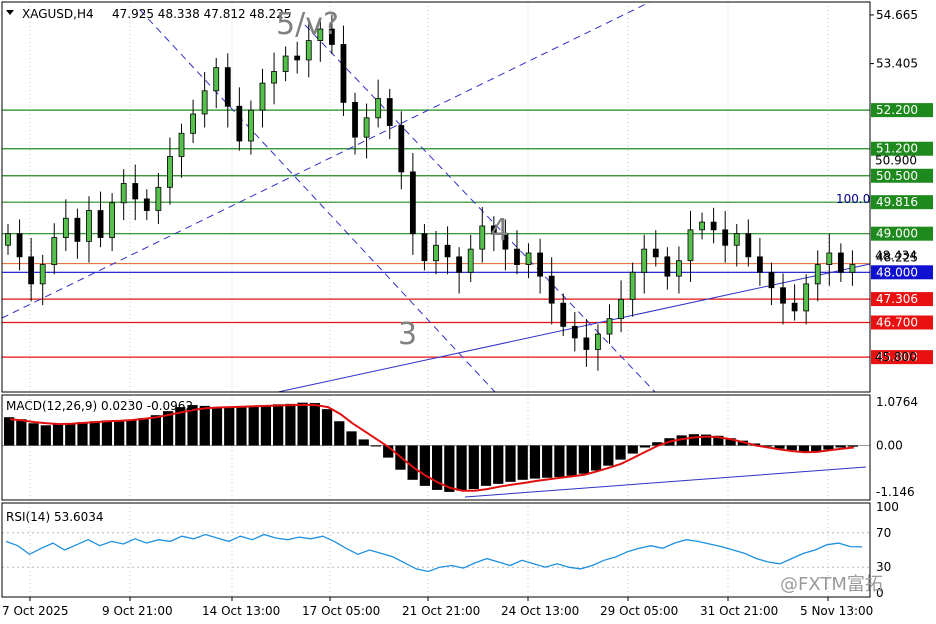 Image resolution: width=936 pixels, height=624 pixels. I want to click on fib-100-label: 100.0, so click(853, 199).